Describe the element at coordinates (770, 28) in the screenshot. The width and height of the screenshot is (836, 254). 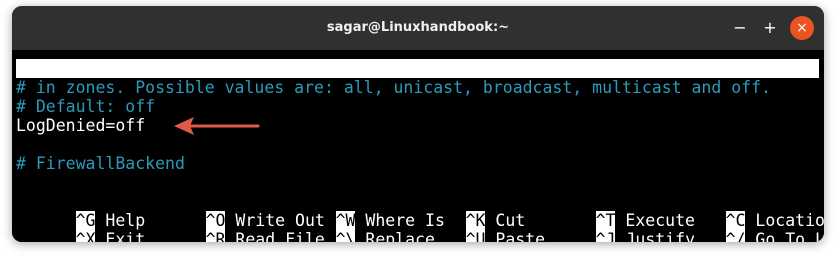
I see `maximize-icon: +` at that location.